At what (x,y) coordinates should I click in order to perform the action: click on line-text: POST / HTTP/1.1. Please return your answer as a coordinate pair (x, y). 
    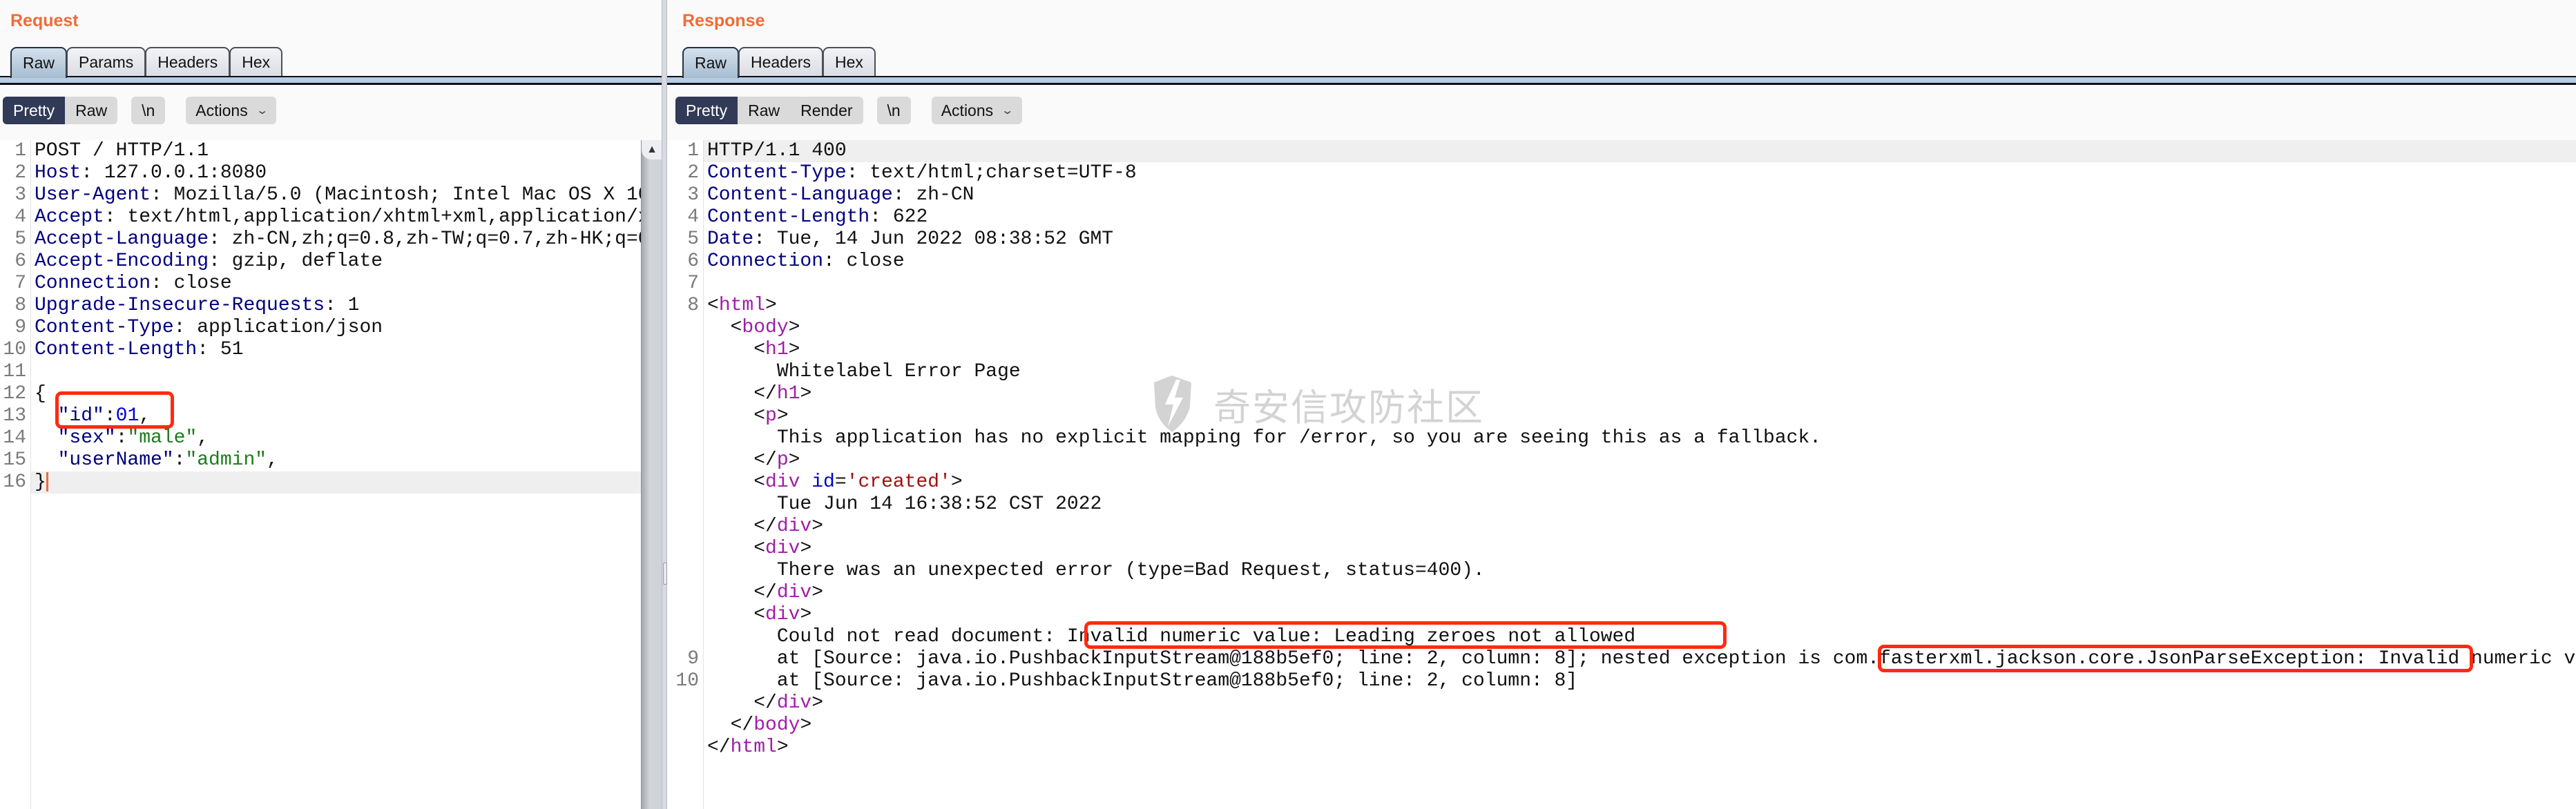
    Looking at the image, I should click on (122, 151).